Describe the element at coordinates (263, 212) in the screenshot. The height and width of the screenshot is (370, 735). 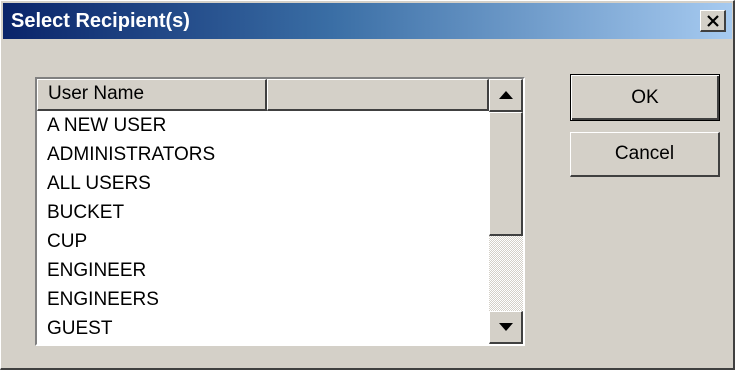
I see `list-item: BUCKET` at that location.